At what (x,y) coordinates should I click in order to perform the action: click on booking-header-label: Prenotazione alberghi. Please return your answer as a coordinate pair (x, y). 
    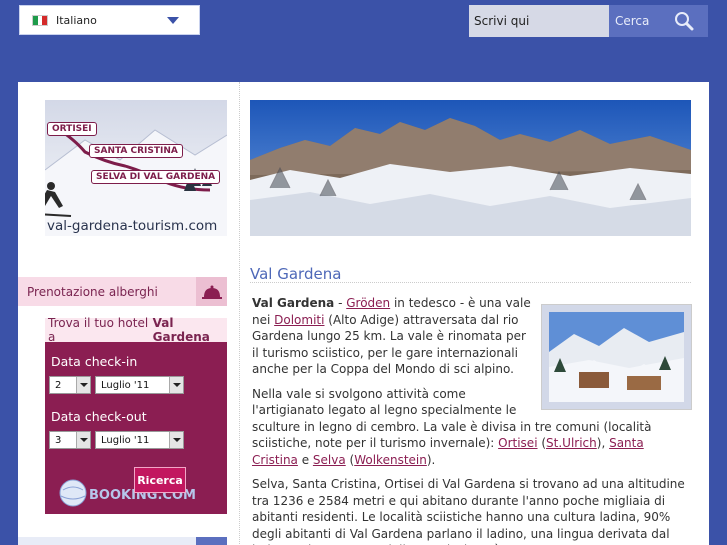
    Looking at the image, I should click on (92, 291).